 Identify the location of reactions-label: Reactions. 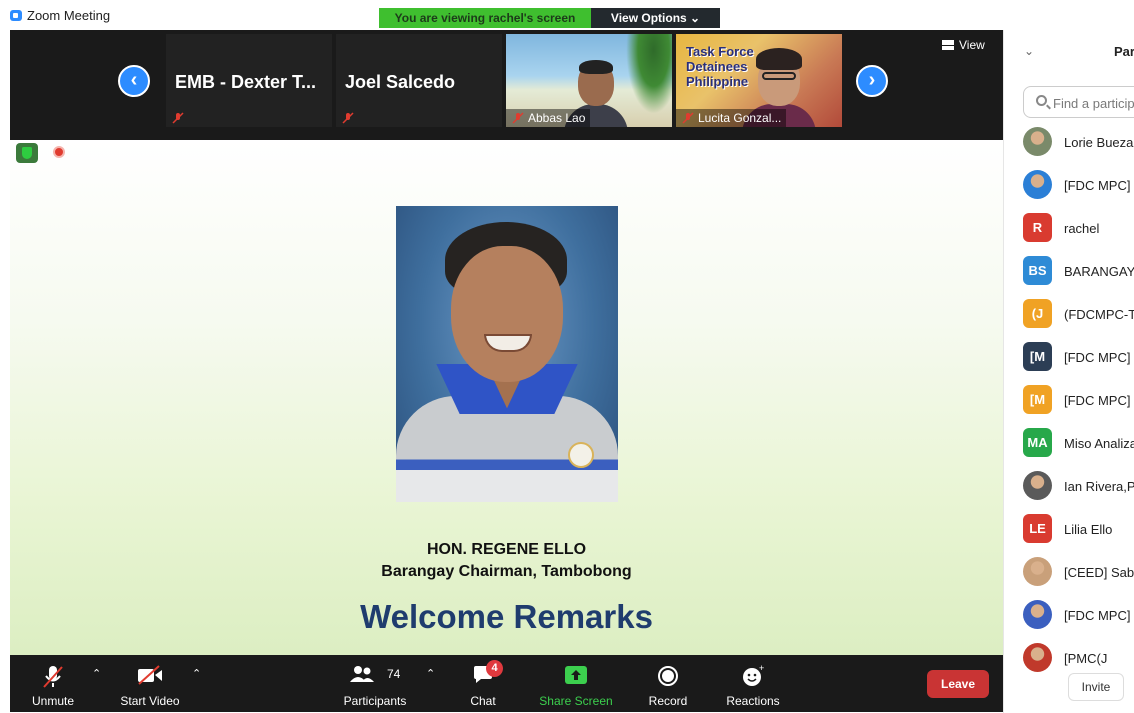
(753, 701).